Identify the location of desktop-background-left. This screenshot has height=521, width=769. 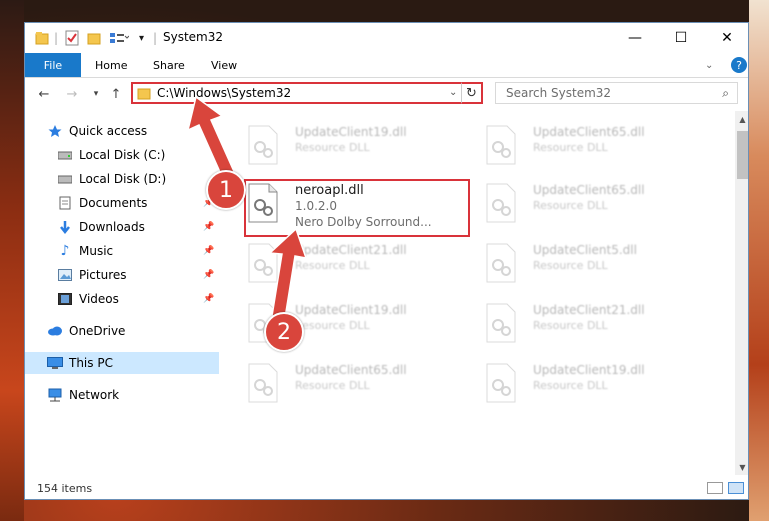
(12, 260).